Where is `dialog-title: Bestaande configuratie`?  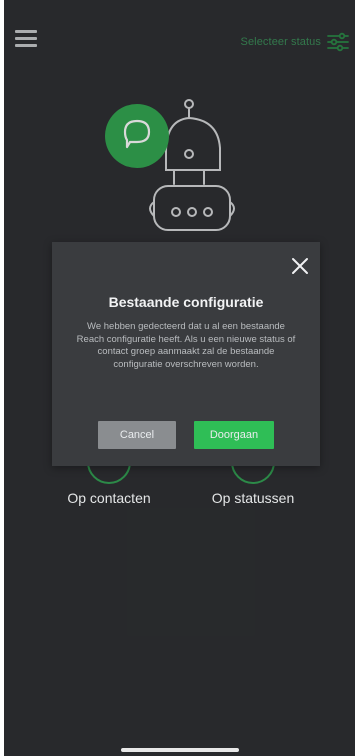
dialog-title: Bestaande configuratie is located at coordinates (186, 302).